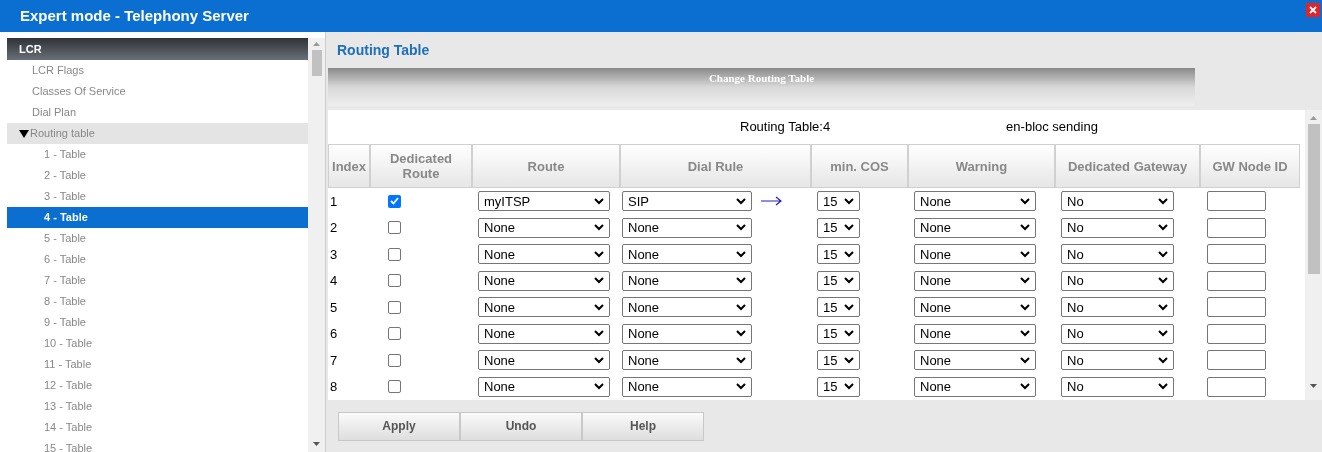 This screenshot has width=1322, height=452. What do you see at coordinates (687, 201) in the screenshot?
I see `dropdown: SIP` at bounding box center [687, 201].